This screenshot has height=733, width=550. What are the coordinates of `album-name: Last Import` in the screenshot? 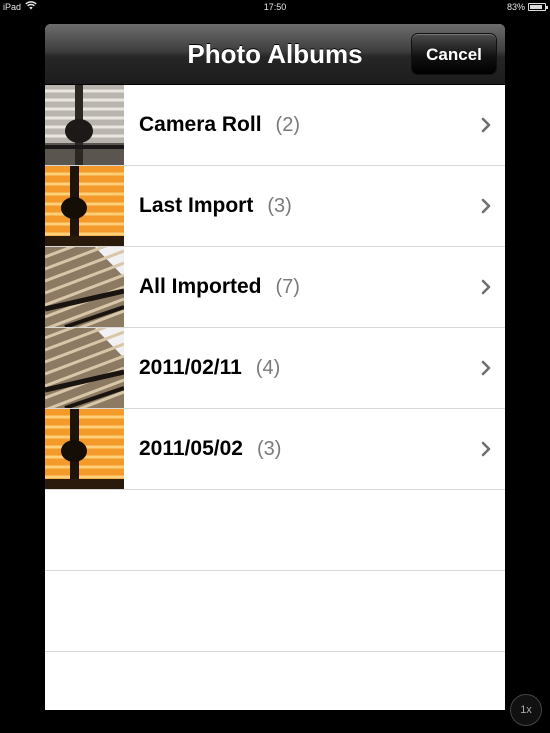 It's located at (196, 205).